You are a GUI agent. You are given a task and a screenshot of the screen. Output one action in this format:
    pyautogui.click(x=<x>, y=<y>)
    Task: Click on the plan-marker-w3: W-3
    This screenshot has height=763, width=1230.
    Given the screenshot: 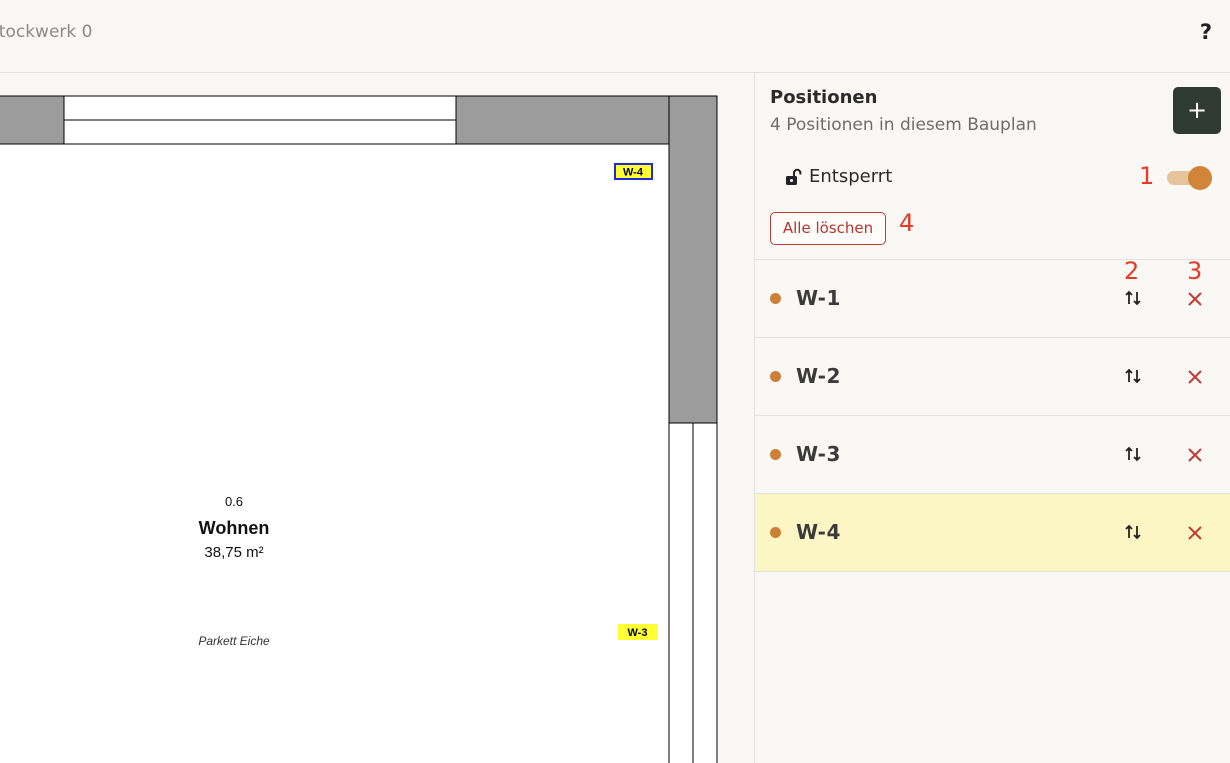 What is the action you would take?
    pyautogui.click(x=637, y=632)
    